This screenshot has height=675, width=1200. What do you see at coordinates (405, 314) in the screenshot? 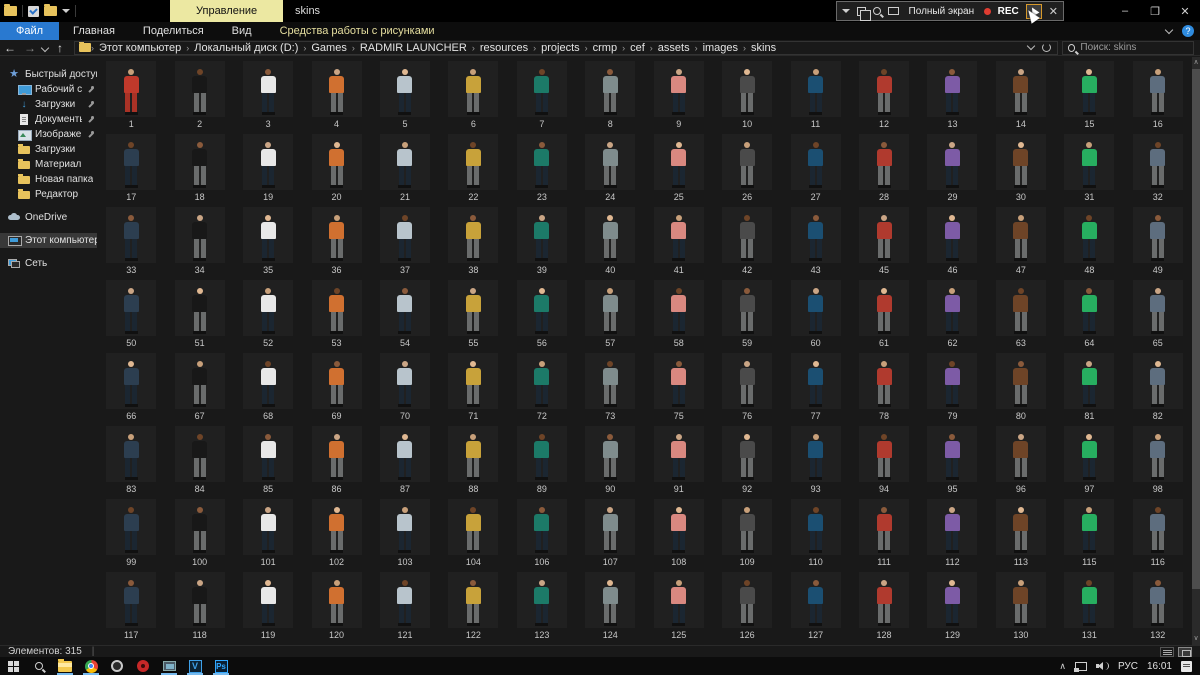
I see `file-item: 54` at bounding box center [405, 314].